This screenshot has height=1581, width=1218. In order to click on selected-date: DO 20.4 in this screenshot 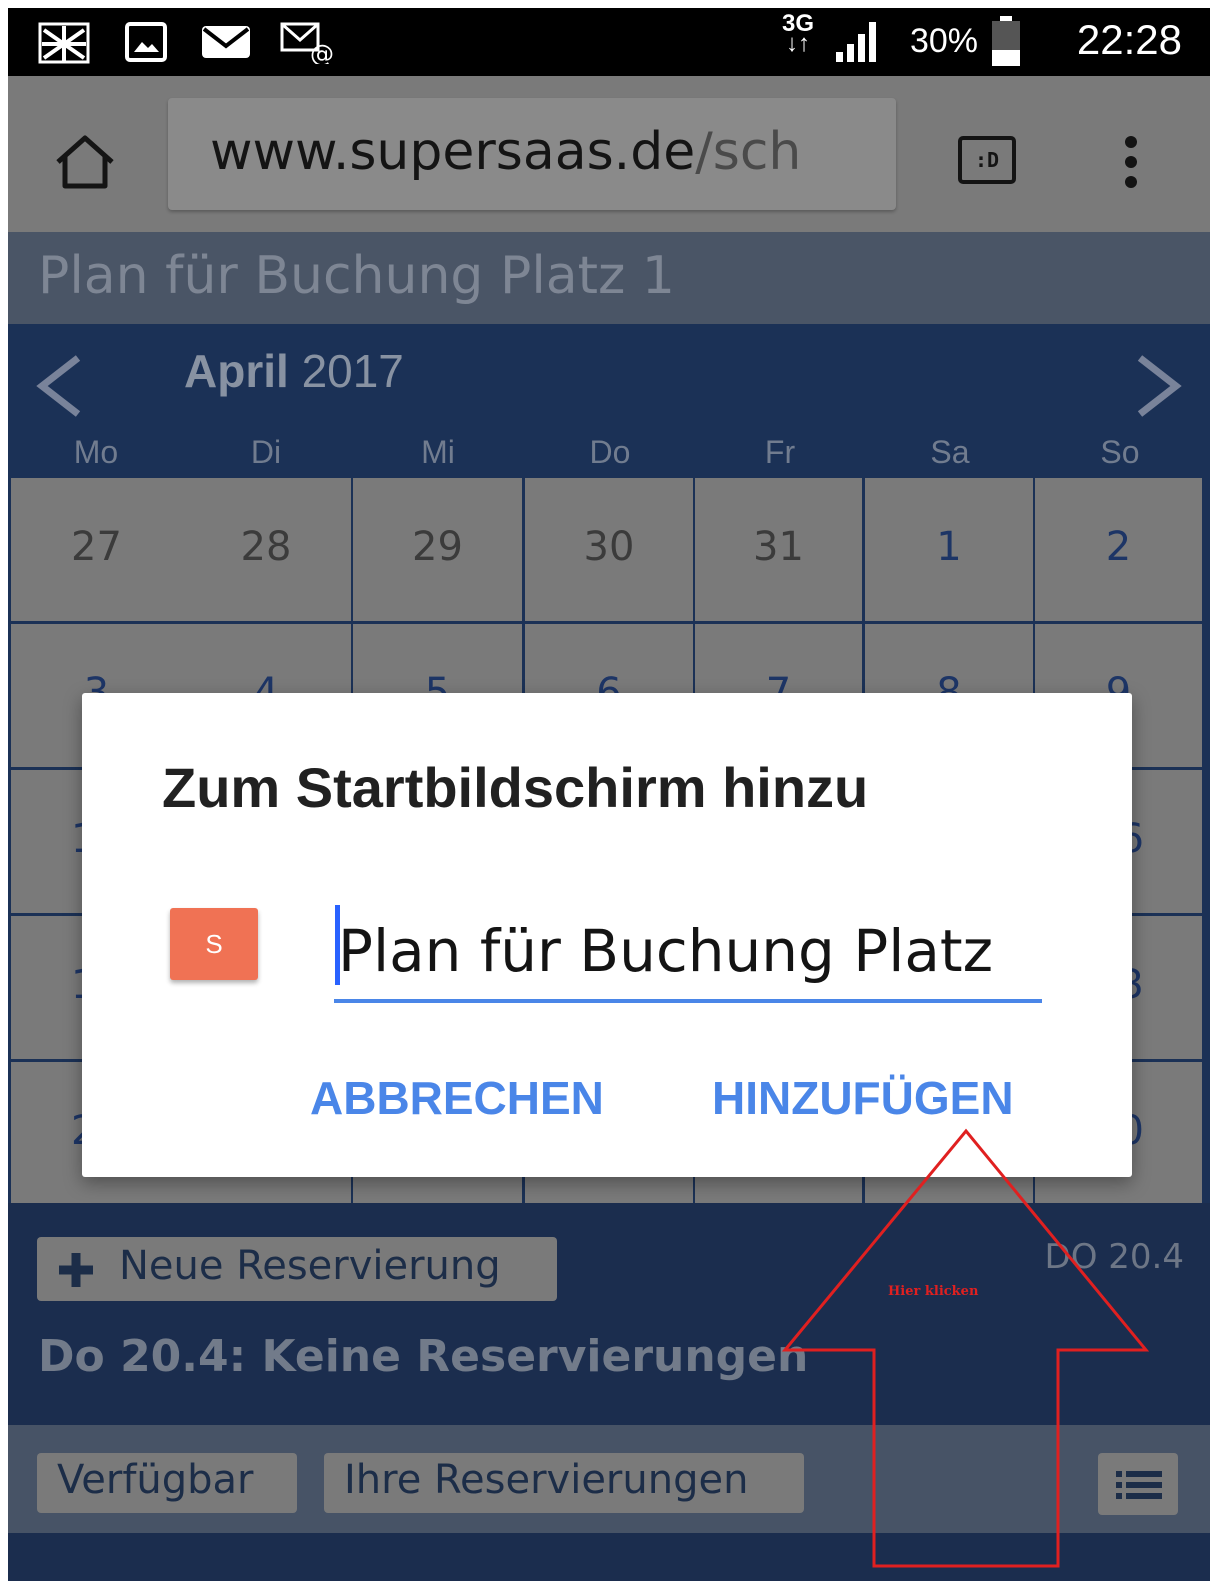, I will do `click(1114, 1257)`.